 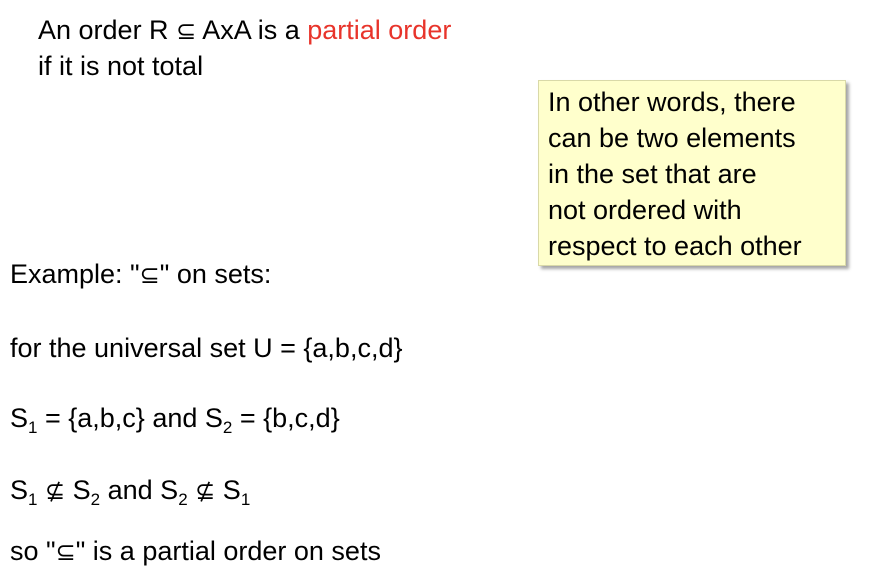 I want to click on definition-middle: AxA is a, so click(x=255, y=30).